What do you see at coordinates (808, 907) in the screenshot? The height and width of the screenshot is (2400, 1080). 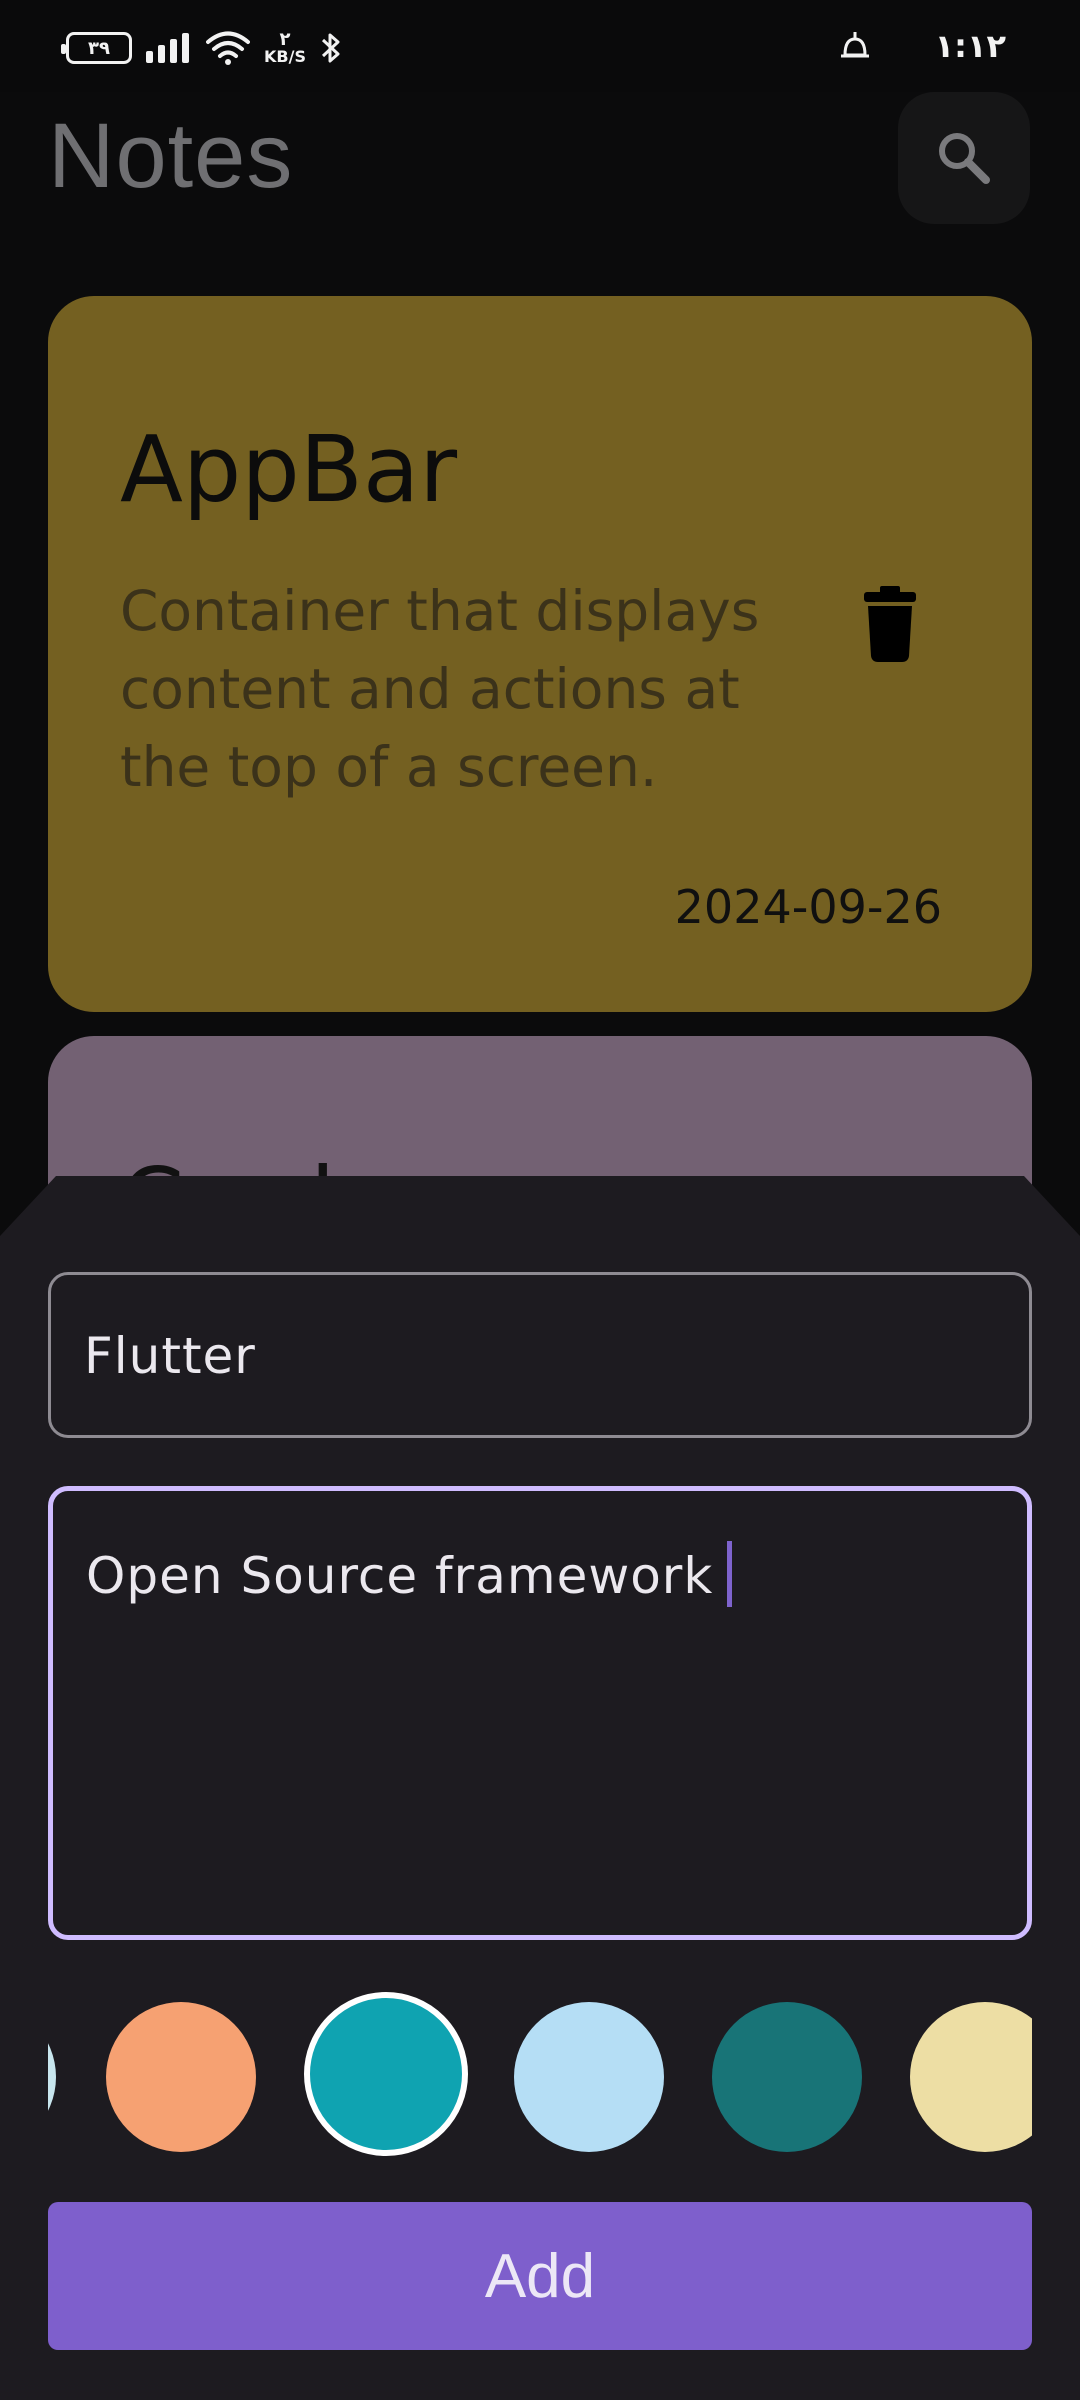 I see `note-date: 2024-09-26` at bounding box center [808, 907].